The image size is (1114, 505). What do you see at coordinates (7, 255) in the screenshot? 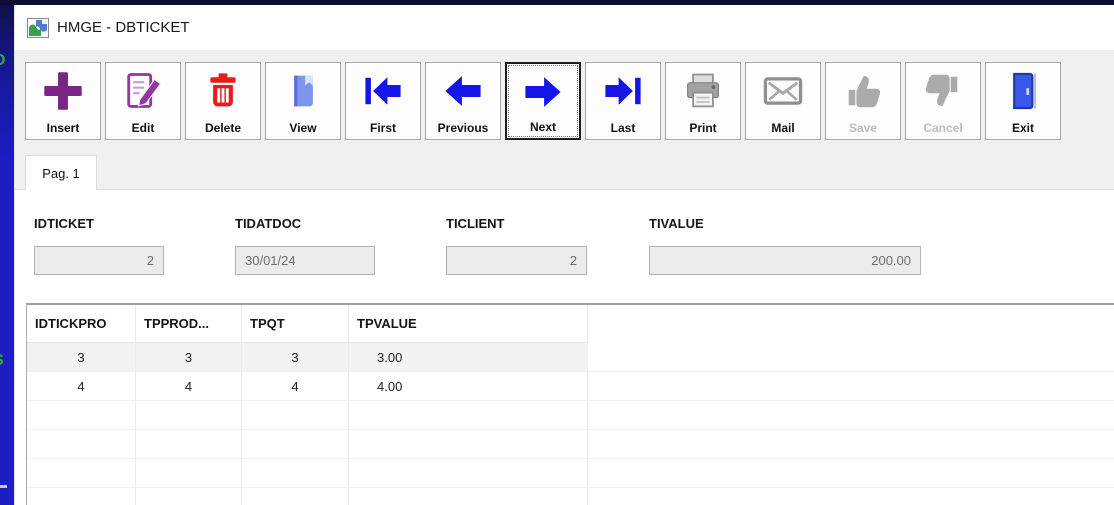
I see `desktop-strip-left: OS` at bounding box center [7, 255].